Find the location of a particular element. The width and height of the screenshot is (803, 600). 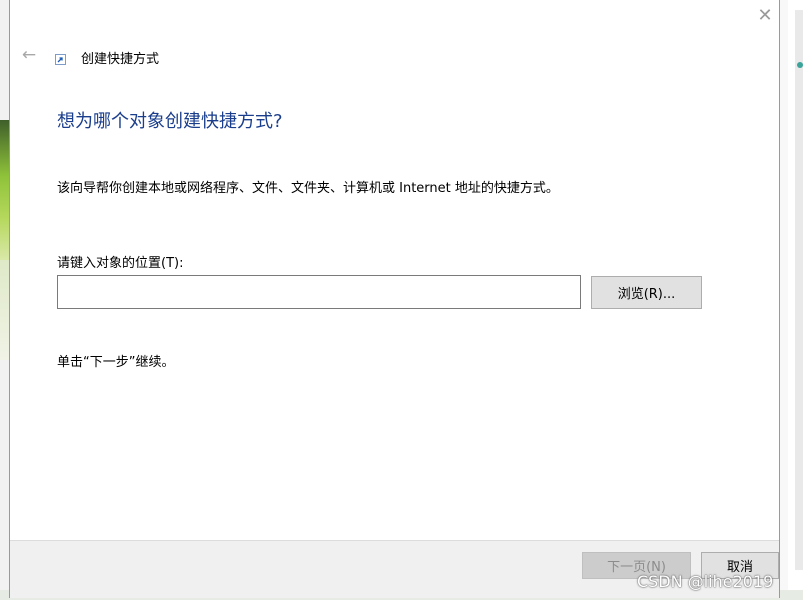

back-button: ← is located at coordinates (29, 55).